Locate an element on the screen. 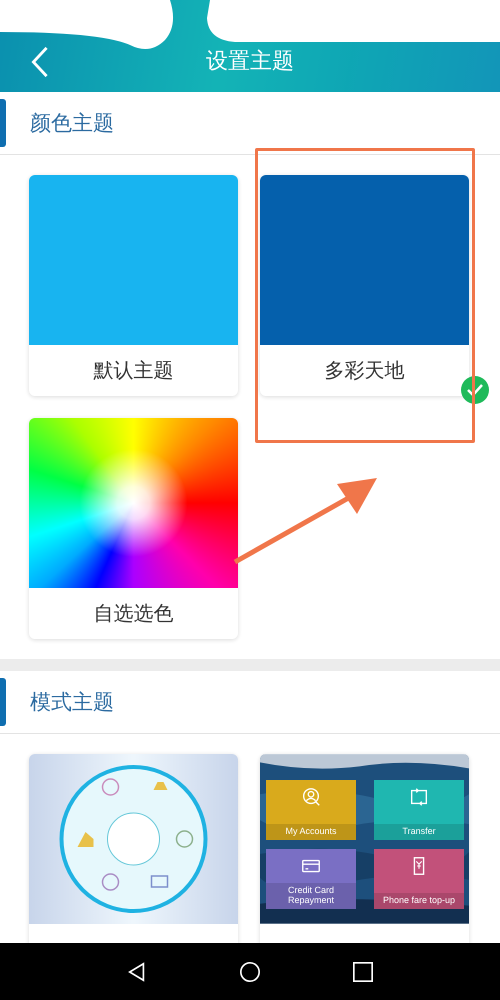  tile-label: My Accounts is located at coordinates (311, 832).